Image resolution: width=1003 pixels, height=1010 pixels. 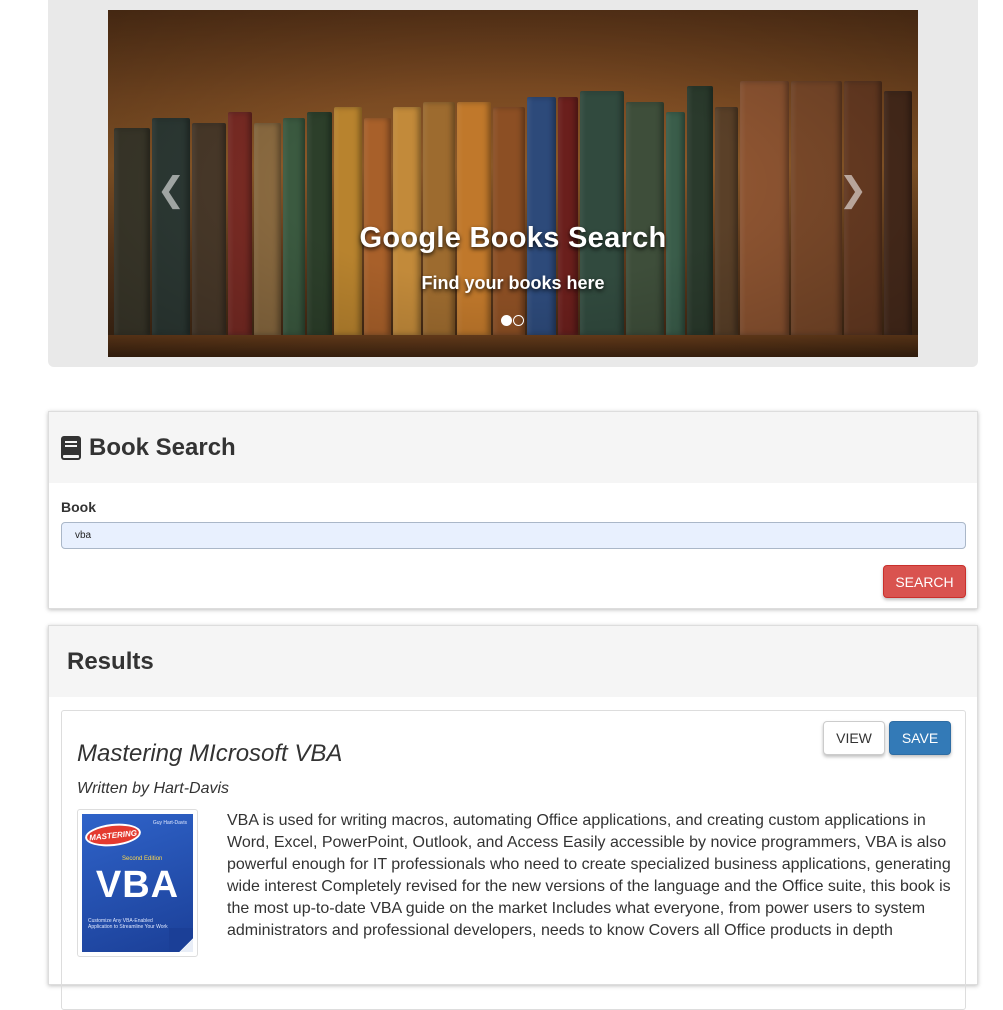 What do you see at coordinates (162, 447) in the screenshot?
I see `book-search-title: Book Search` at bounding box center [162, 447].